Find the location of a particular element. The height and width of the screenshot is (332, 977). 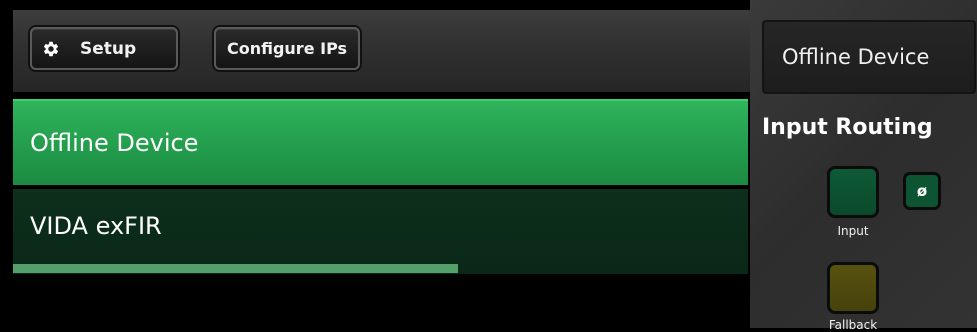

device-progress-bar is located at coordinates (380, 268).